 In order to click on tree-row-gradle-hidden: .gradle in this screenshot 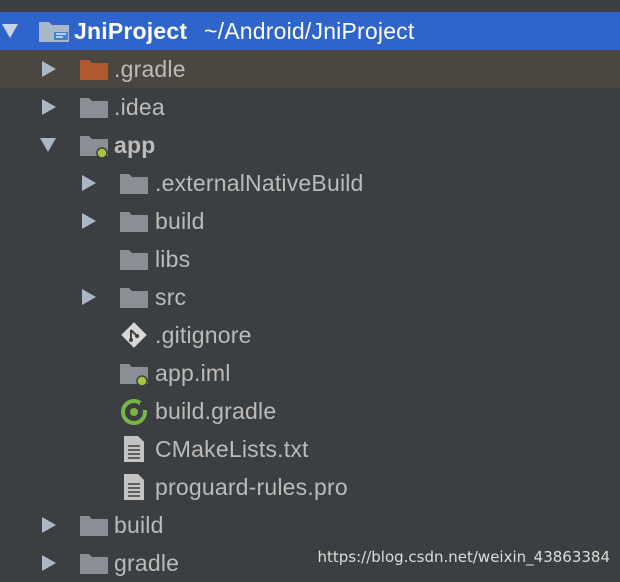, I will do `click(310, 69)`.